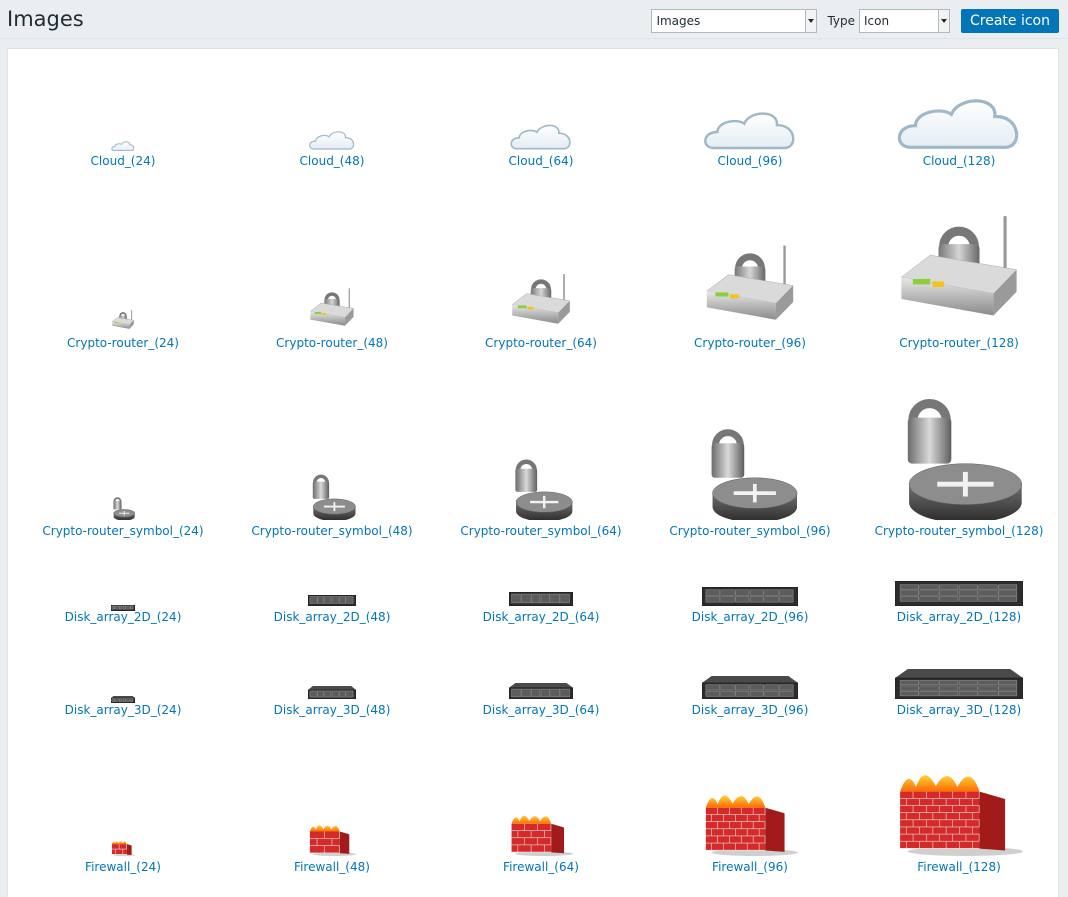  I want to click on image-category-select: Images, so click(734, 21).